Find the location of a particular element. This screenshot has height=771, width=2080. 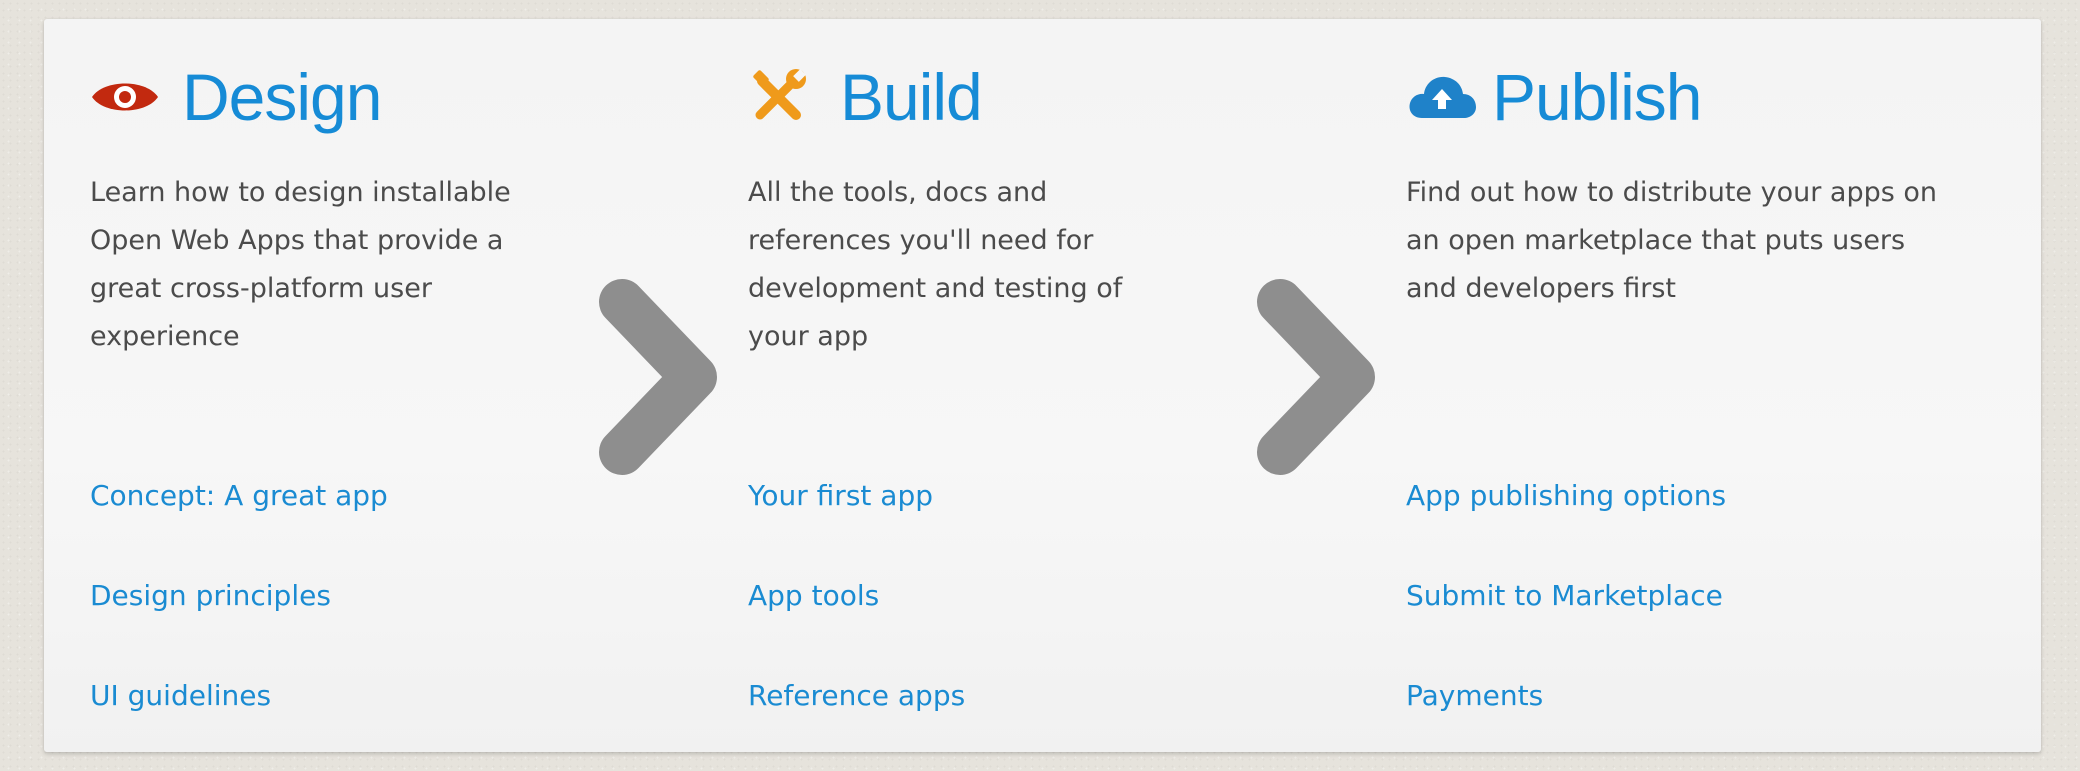

design-heading: Design is located at coordinates (236, 97).